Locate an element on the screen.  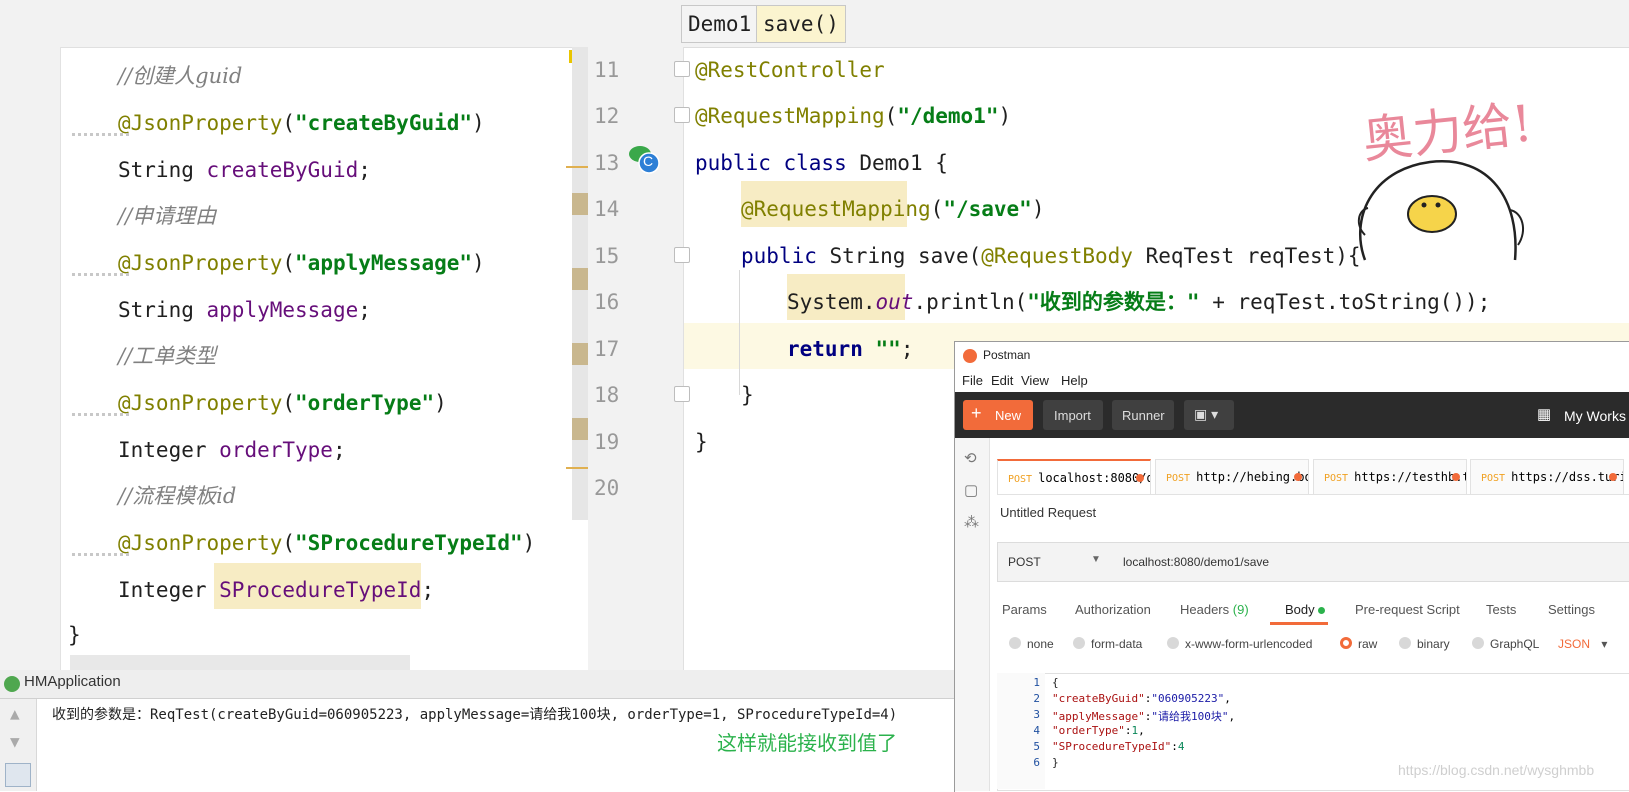
runner-button: Runner is located at coordinates (1143, 415).